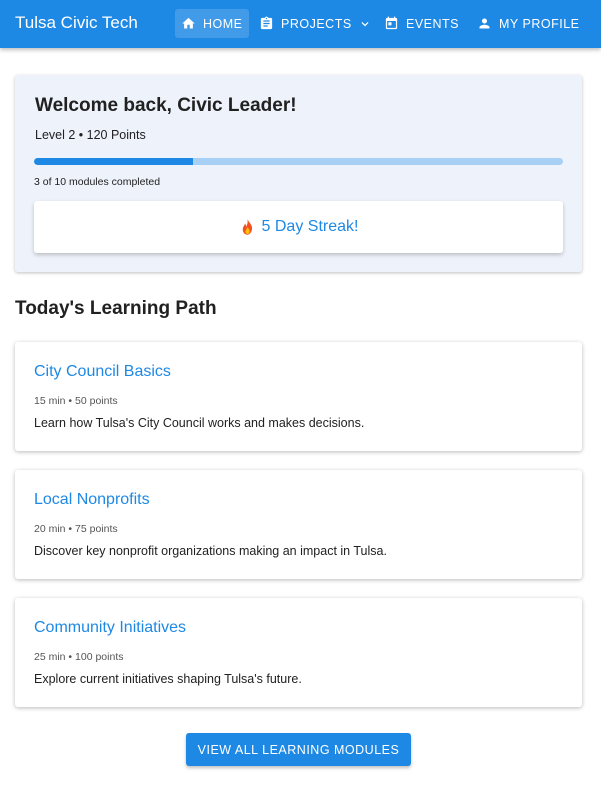  What do you see at coordinates (76, 529) in the screenshot?
I see `module-meta: 20 min • 75 points` at bounding box center [76, 529].